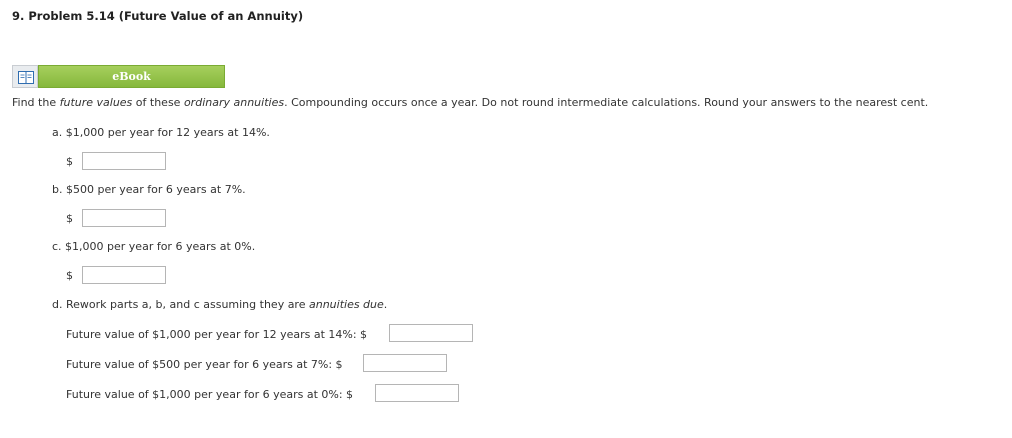  What do you see at coordinates (385, 304) in the screenshot?
I see `question-d-suffix: .` at bounding box center [385, 304].